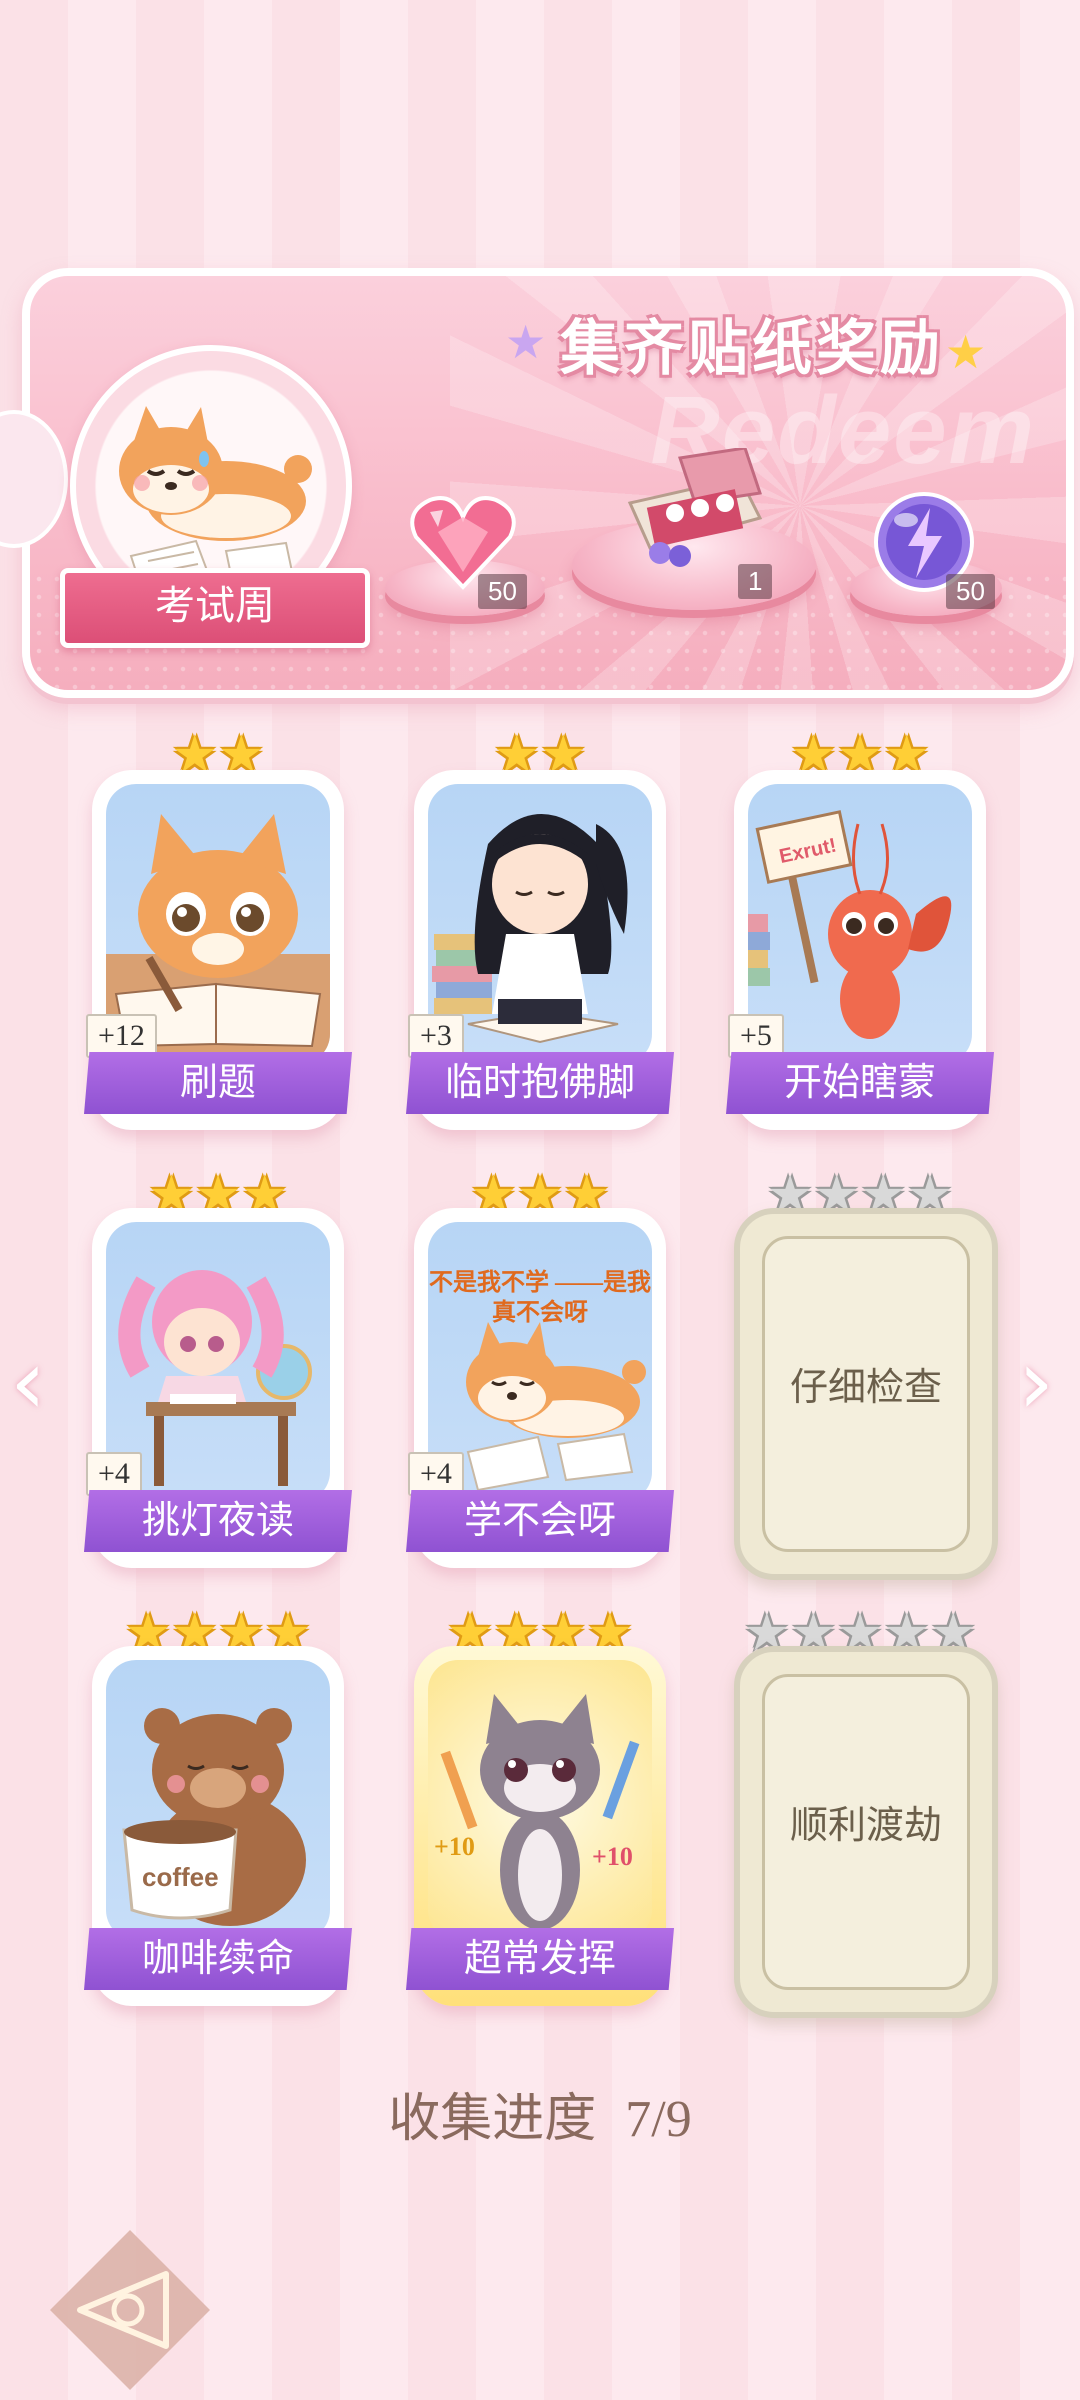  Describe the element at coordinates (492, 2119) in the screenshot. I see `progress-label: 收集进度` at that location.